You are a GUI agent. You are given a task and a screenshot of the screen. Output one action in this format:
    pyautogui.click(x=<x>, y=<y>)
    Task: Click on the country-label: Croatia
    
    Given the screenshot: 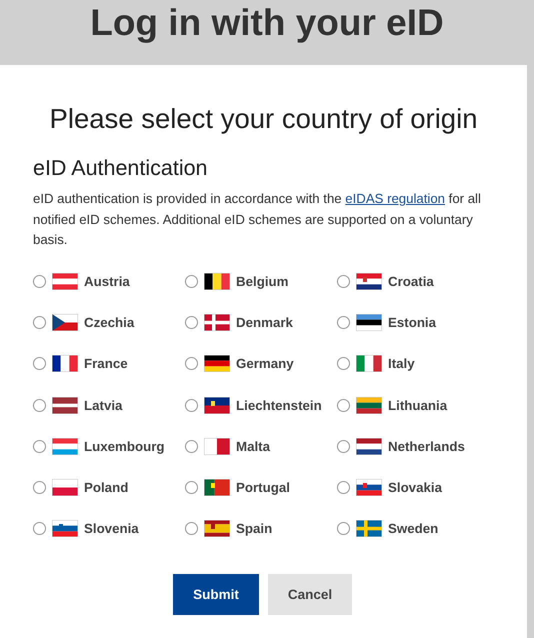 What is the action you would take?
    pyautogui.click(x=411, y=281)
    